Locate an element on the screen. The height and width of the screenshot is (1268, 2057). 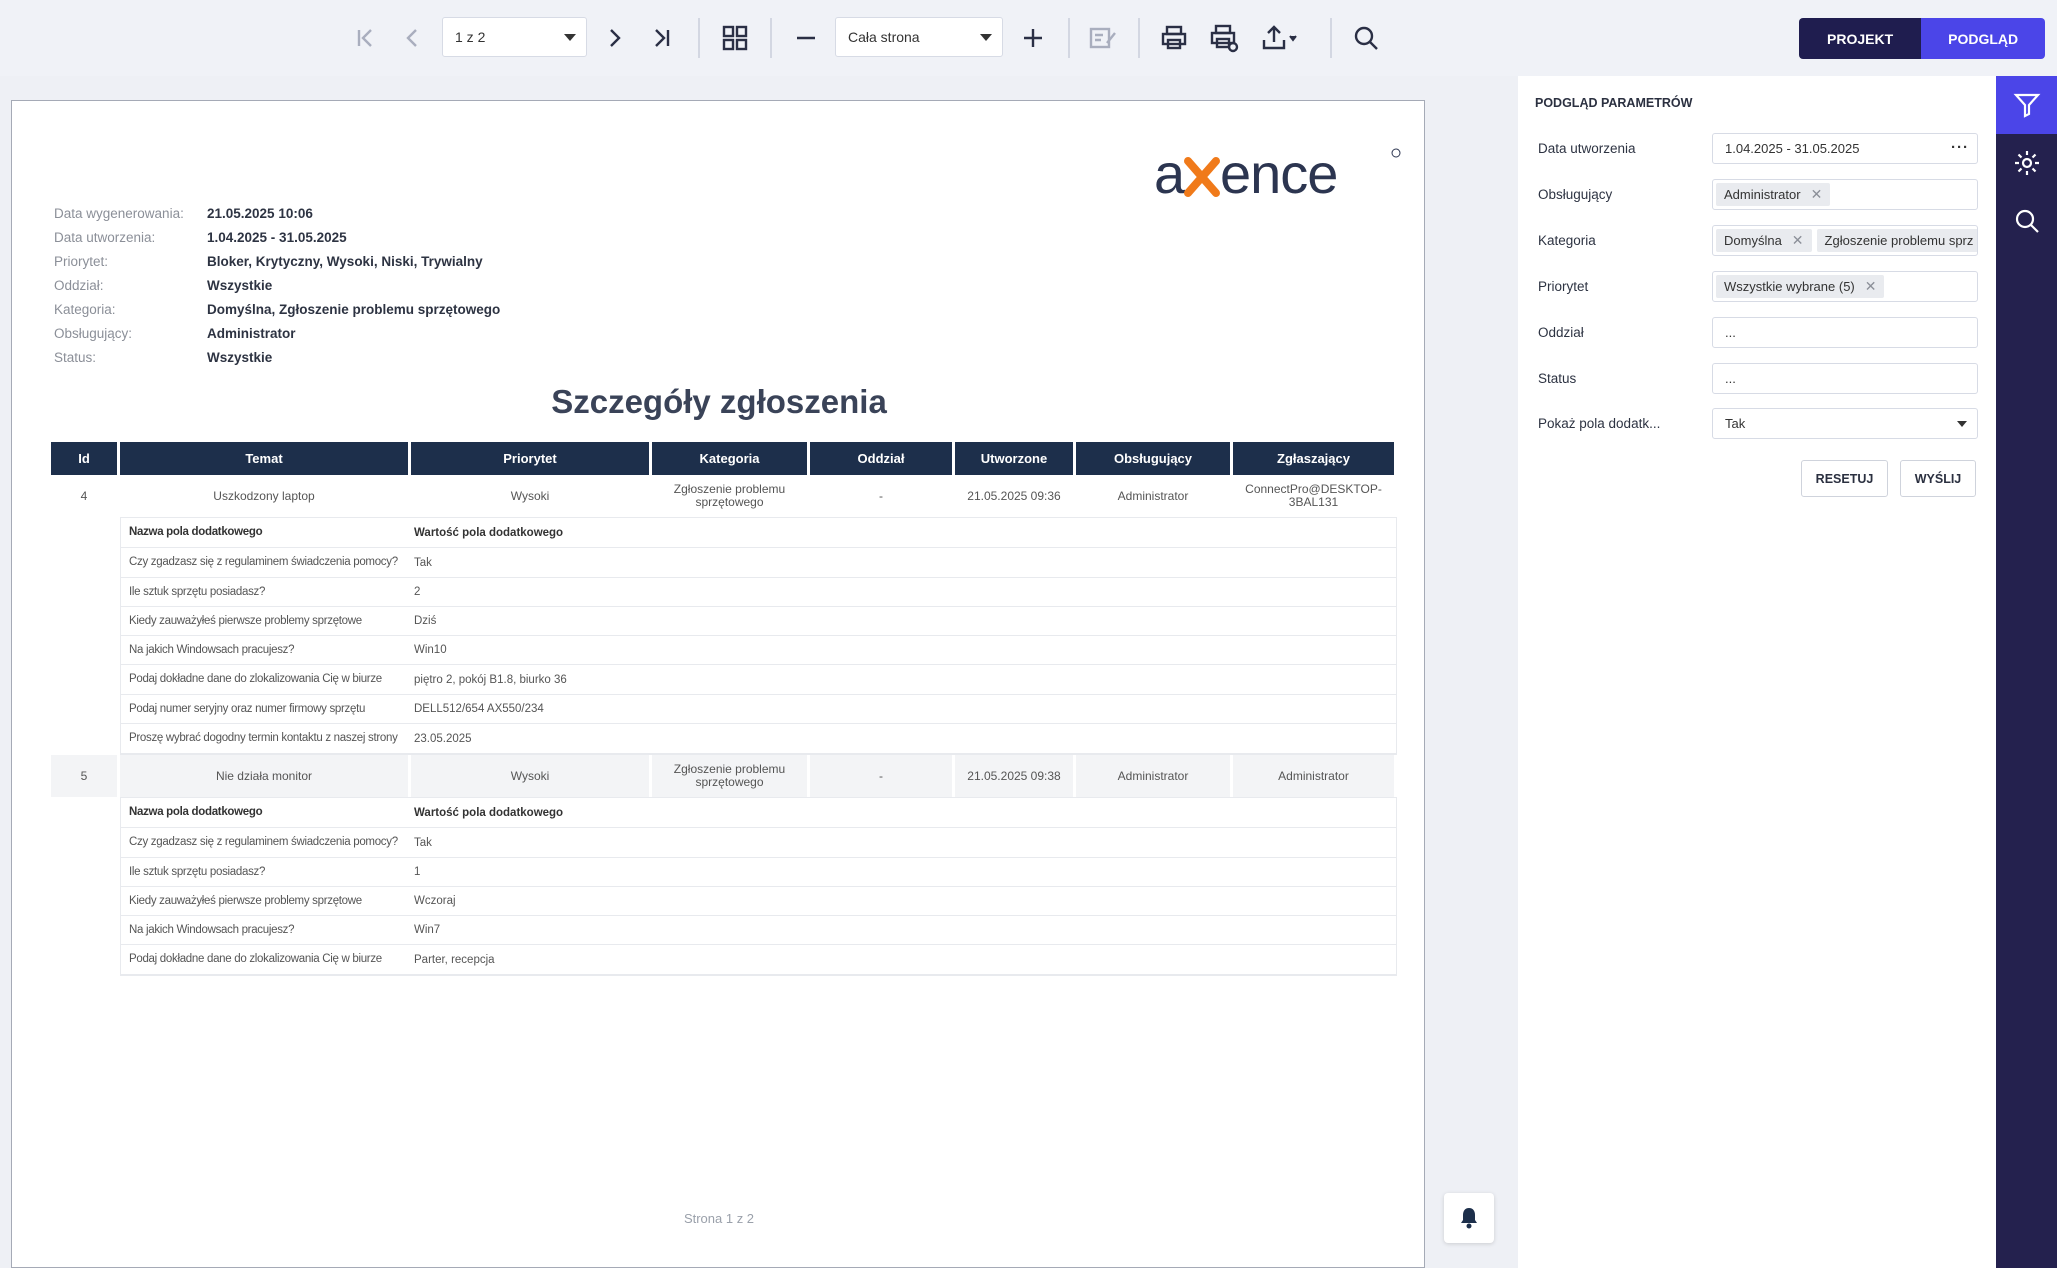
plus-icon is located at coordinates (1033, 38).